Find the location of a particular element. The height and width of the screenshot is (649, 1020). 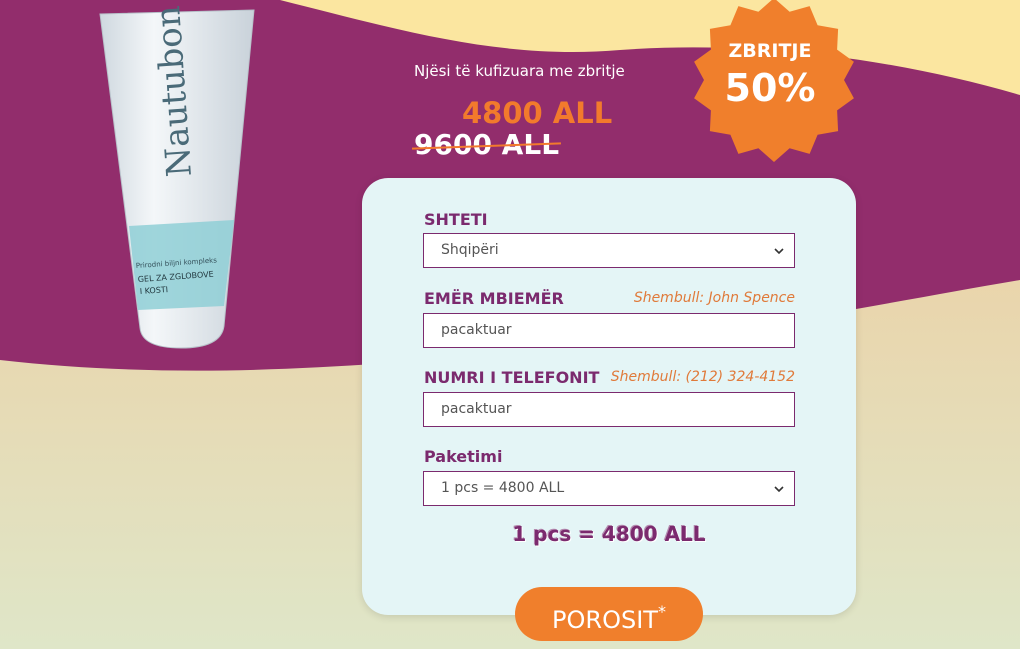

new-price: 4800 ALL is located at coordinates (537, 113).